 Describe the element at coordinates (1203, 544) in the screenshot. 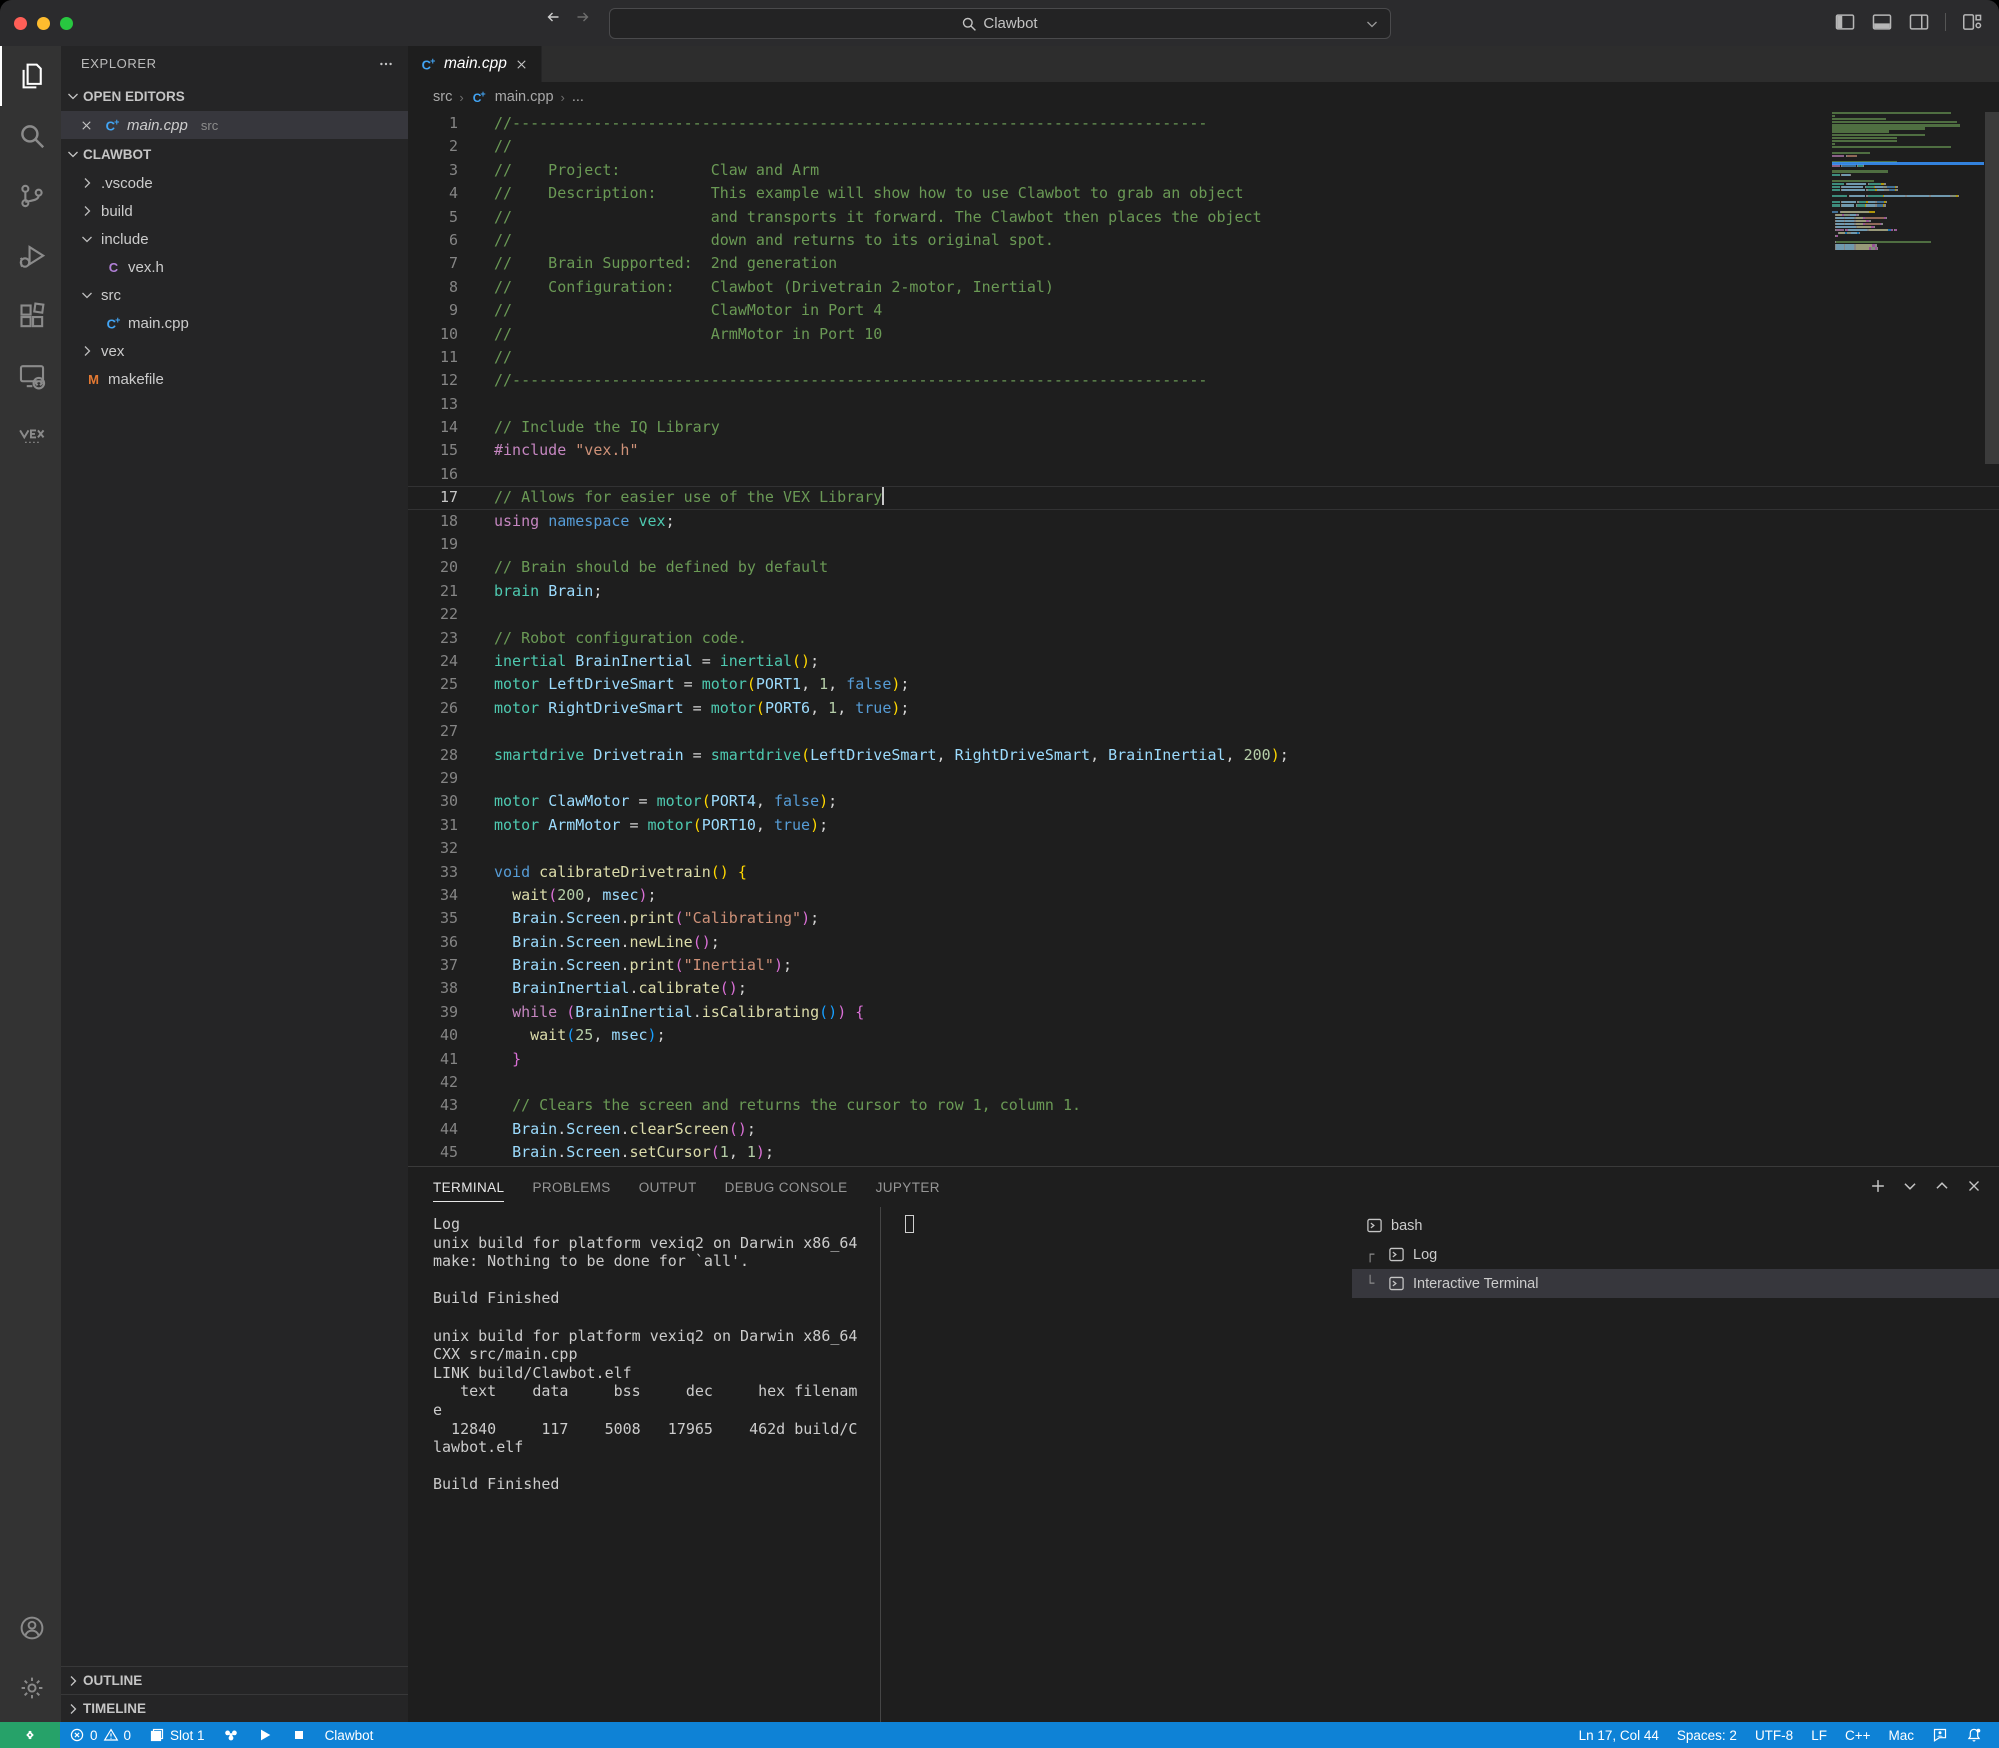

I see `code-line-19: 19` at that location.